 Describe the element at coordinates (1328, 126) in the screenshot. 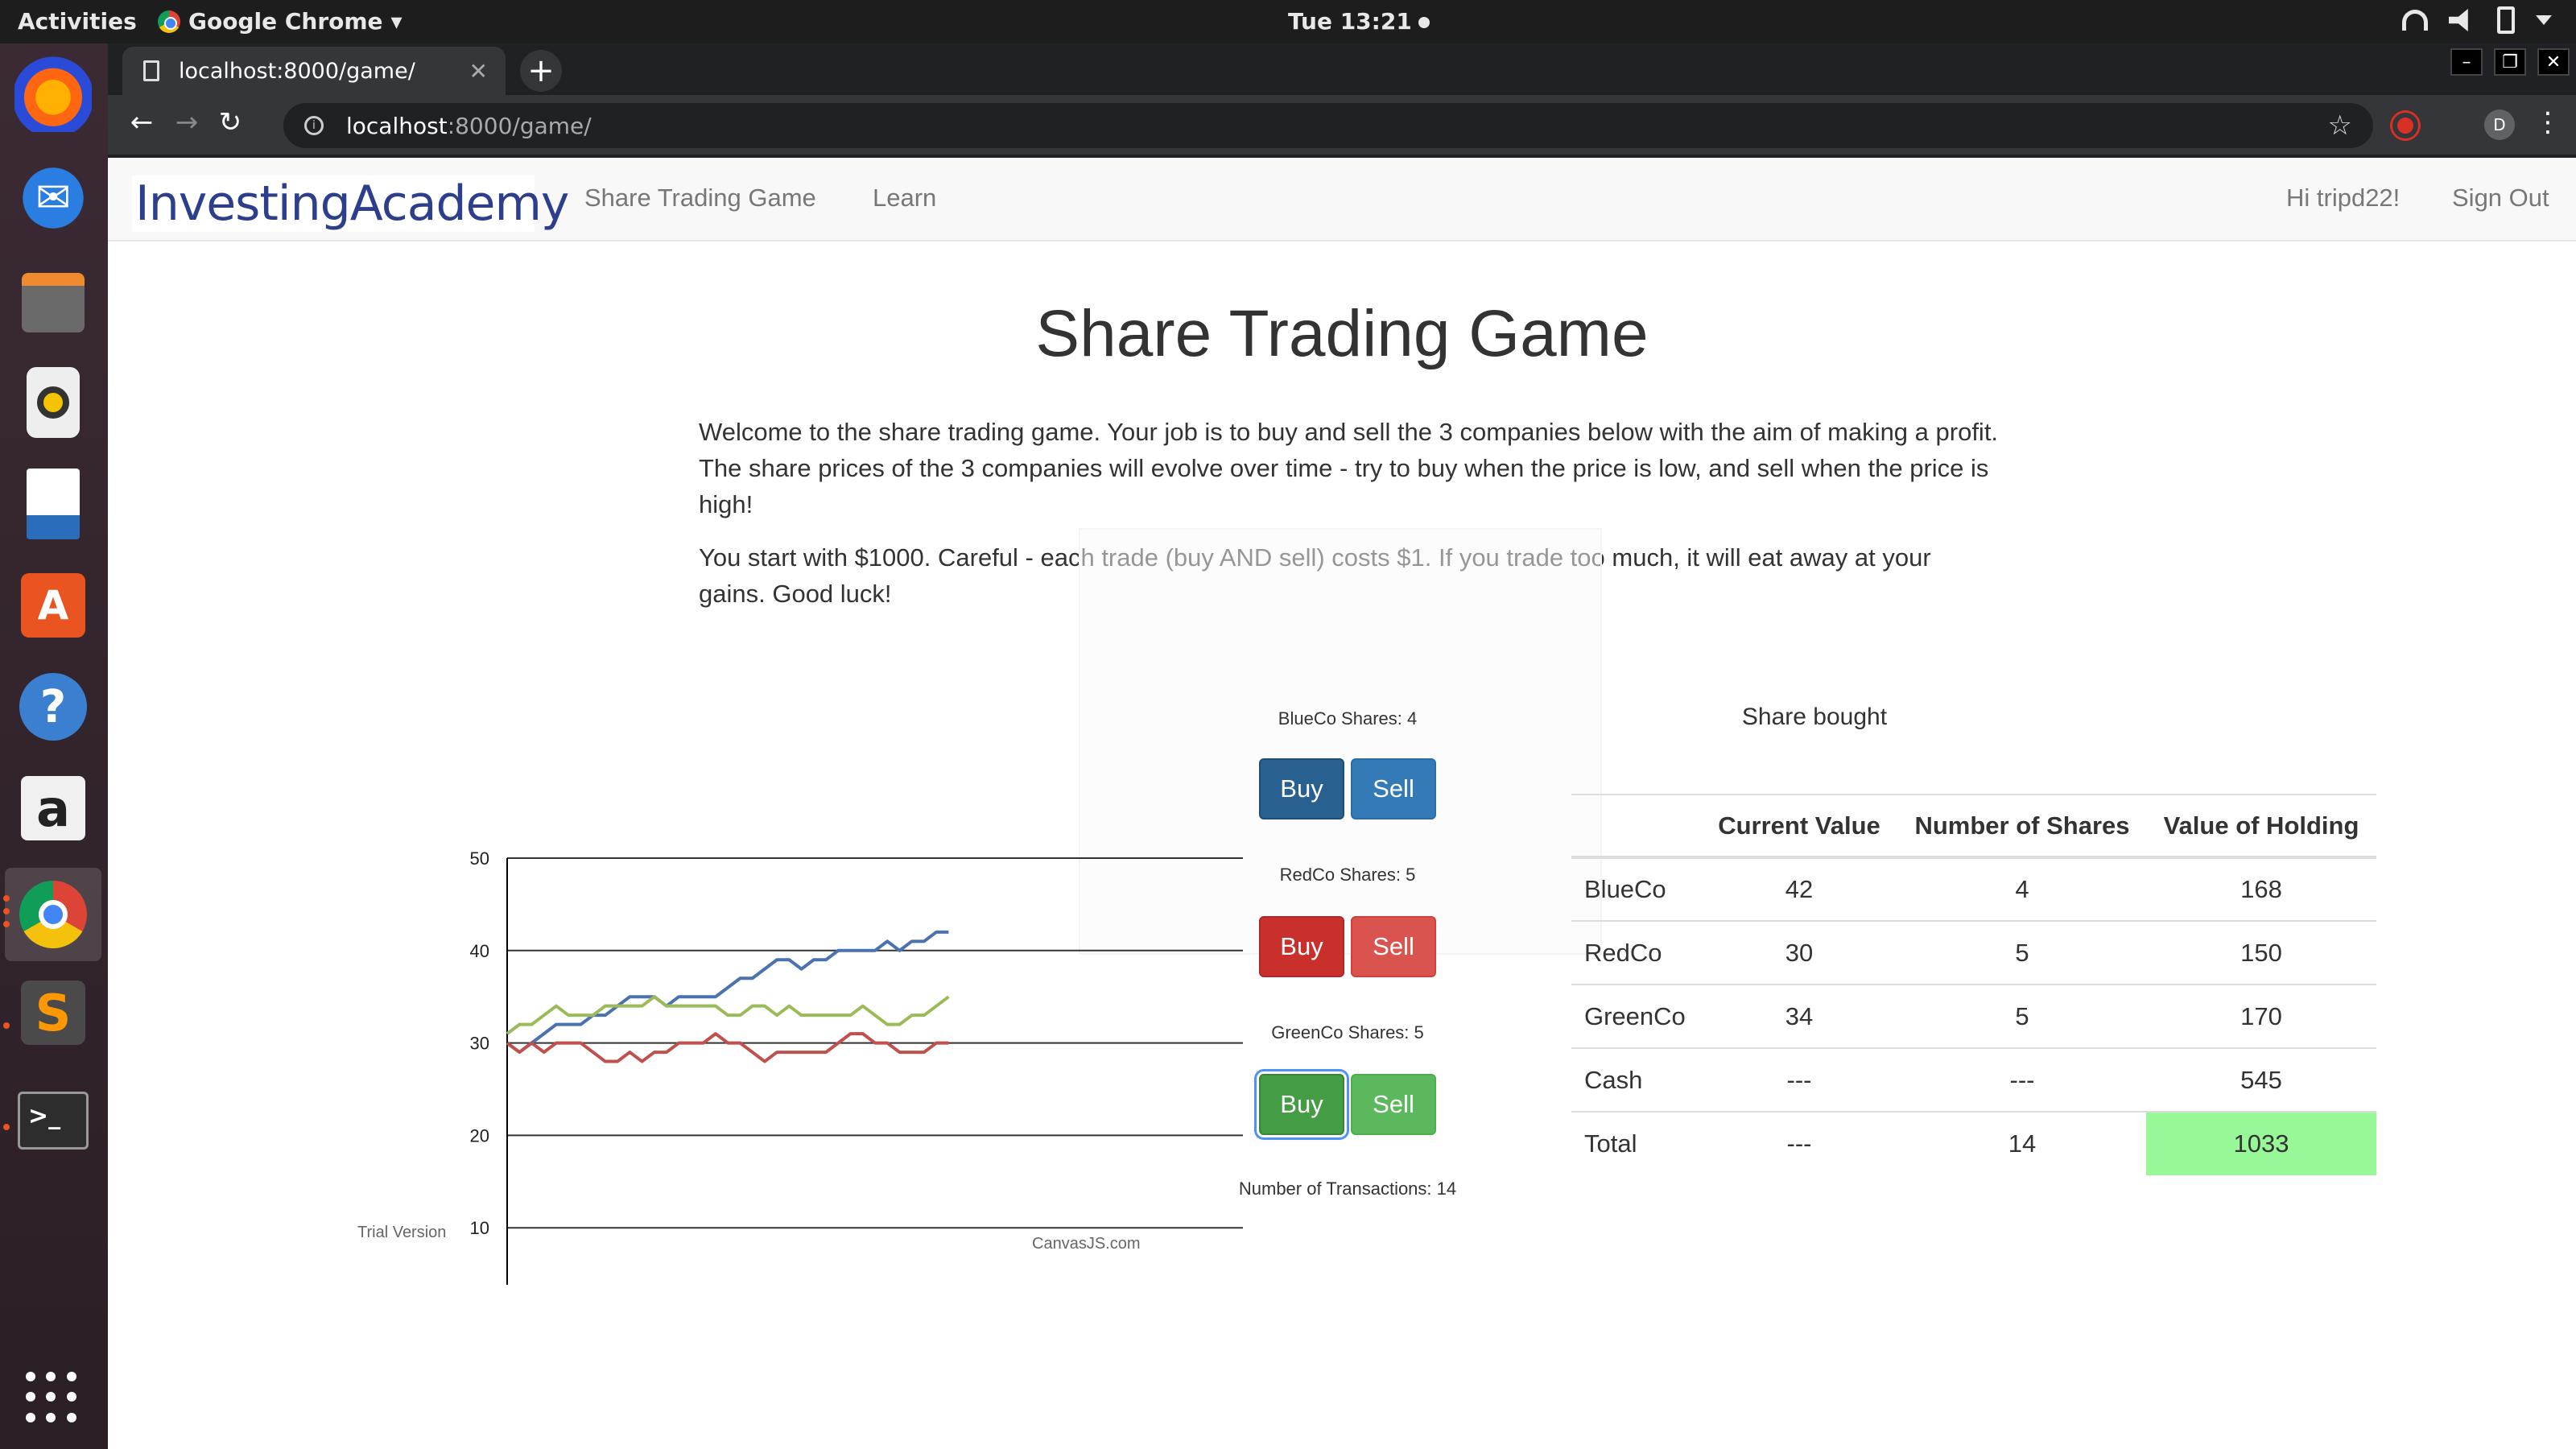

I see `address-bar: i localhost:8000/game/ ☆` at that location.